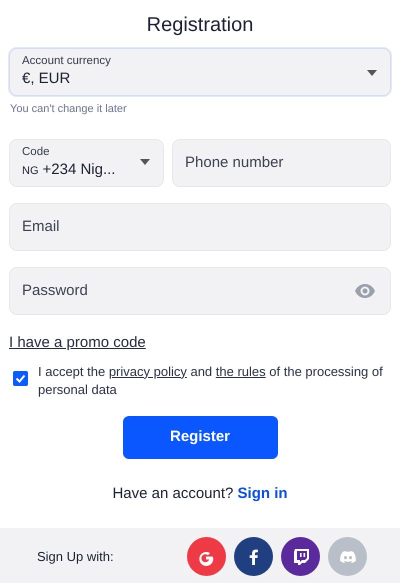 The image size is (400, 583). What do you see at coordinates (241, 371) in the screenshot?
I see `consent-link: the rules` at bounding box center [241, 371].